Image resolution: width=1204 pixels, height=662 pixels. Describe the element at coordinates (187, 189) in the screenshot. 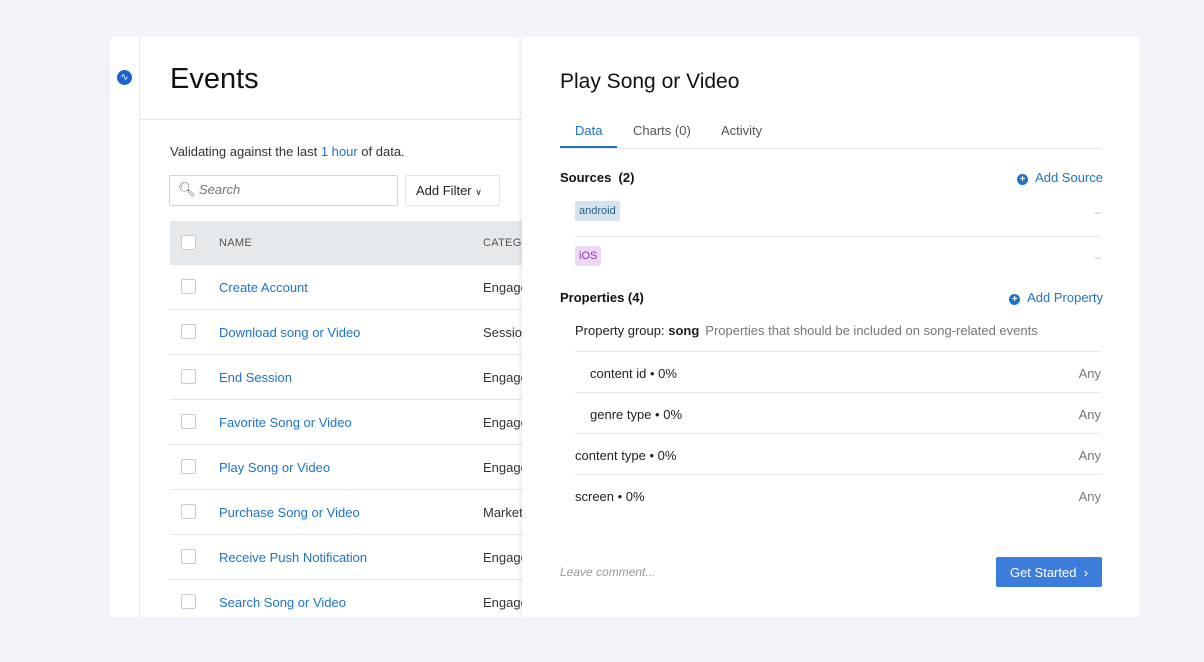

I see `search-icon: 🔍︎` at that location.